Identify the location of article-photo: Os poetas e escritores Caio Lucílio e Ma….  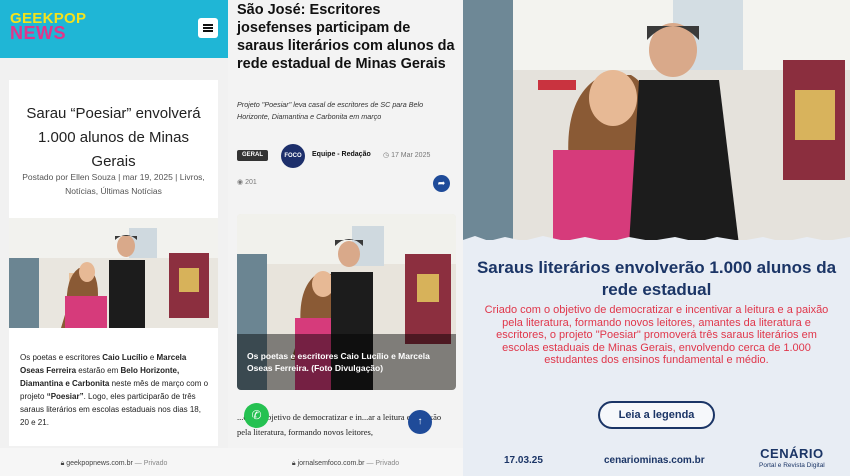
(346, 302).